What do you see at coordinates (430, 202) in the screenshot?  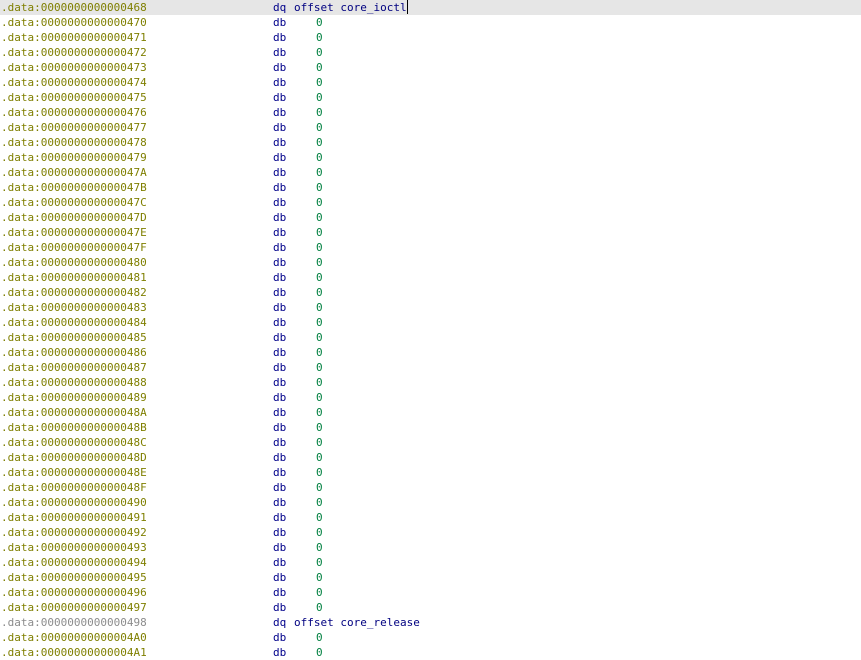 I see `listing-line: .data:000000000000047C db 0` at bounding box center [430, 202].